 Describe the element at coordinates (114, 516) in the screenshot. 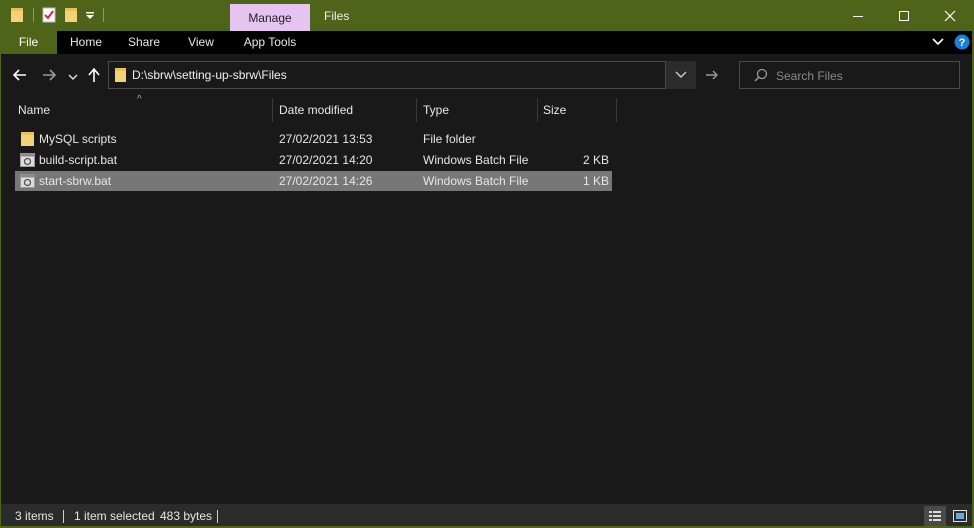

I see `selection-count: 1 item selected` at that location.